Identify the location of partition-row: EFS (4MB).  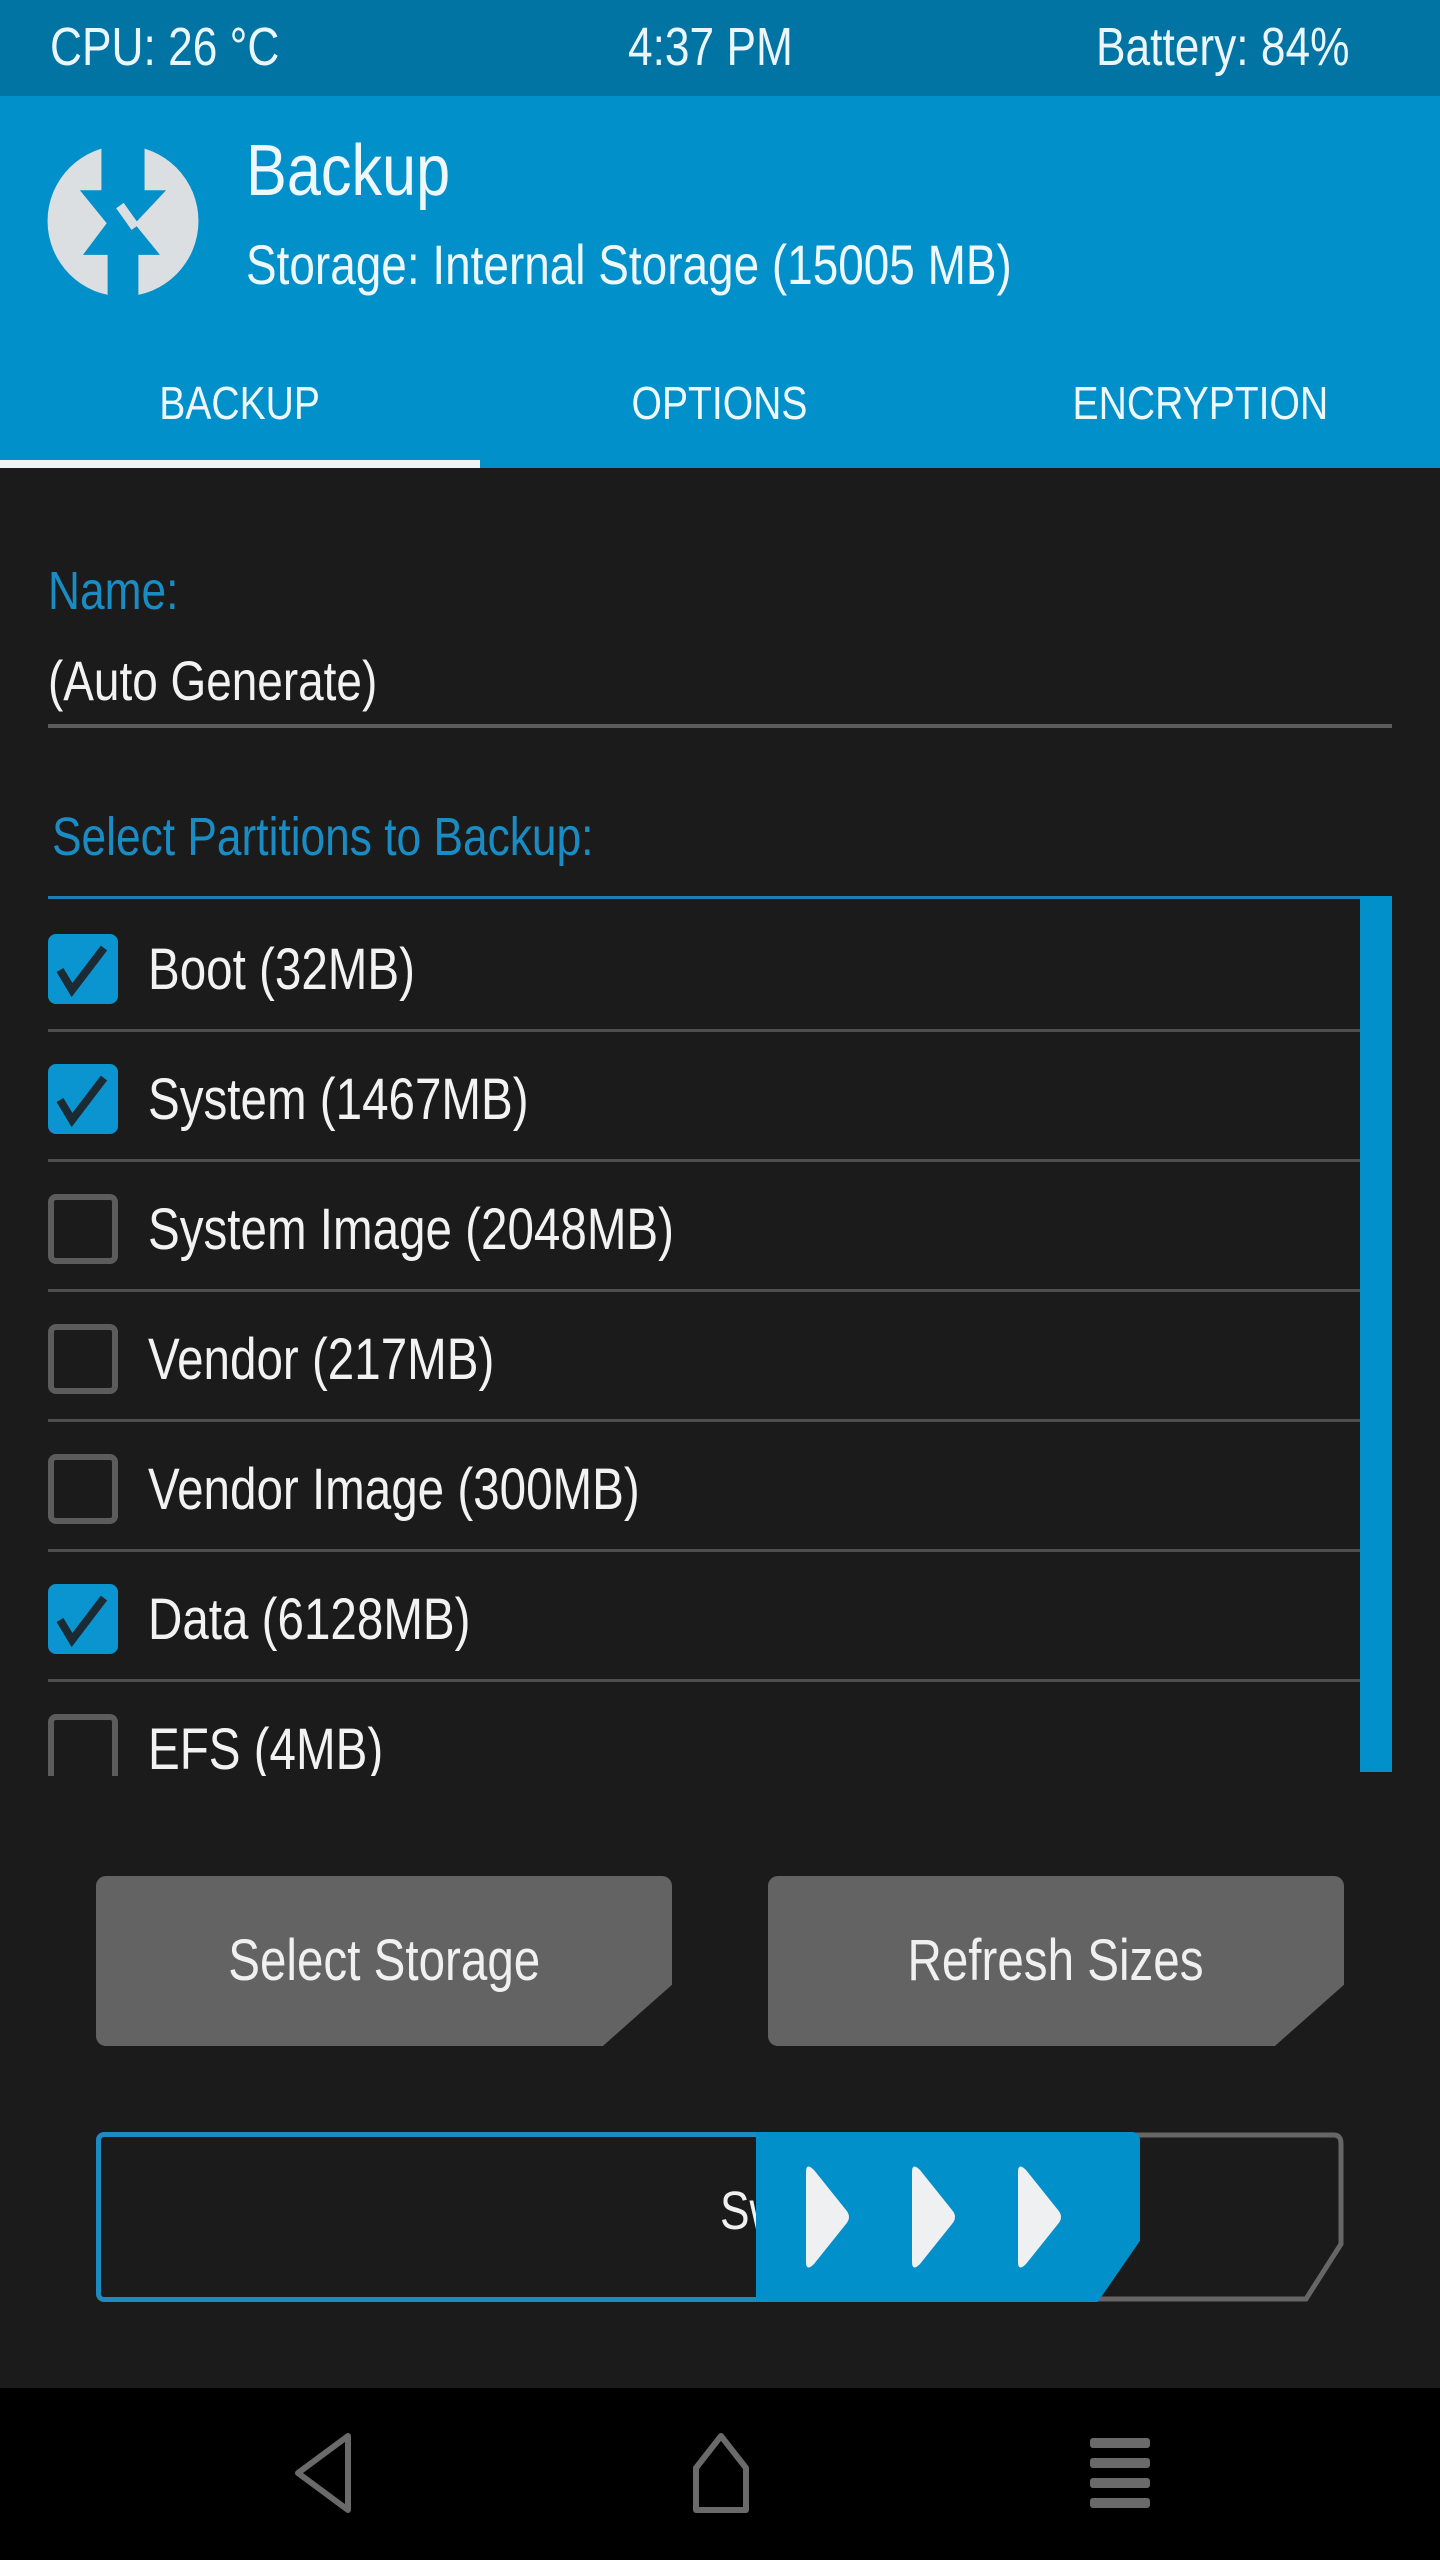
(704, 1729).